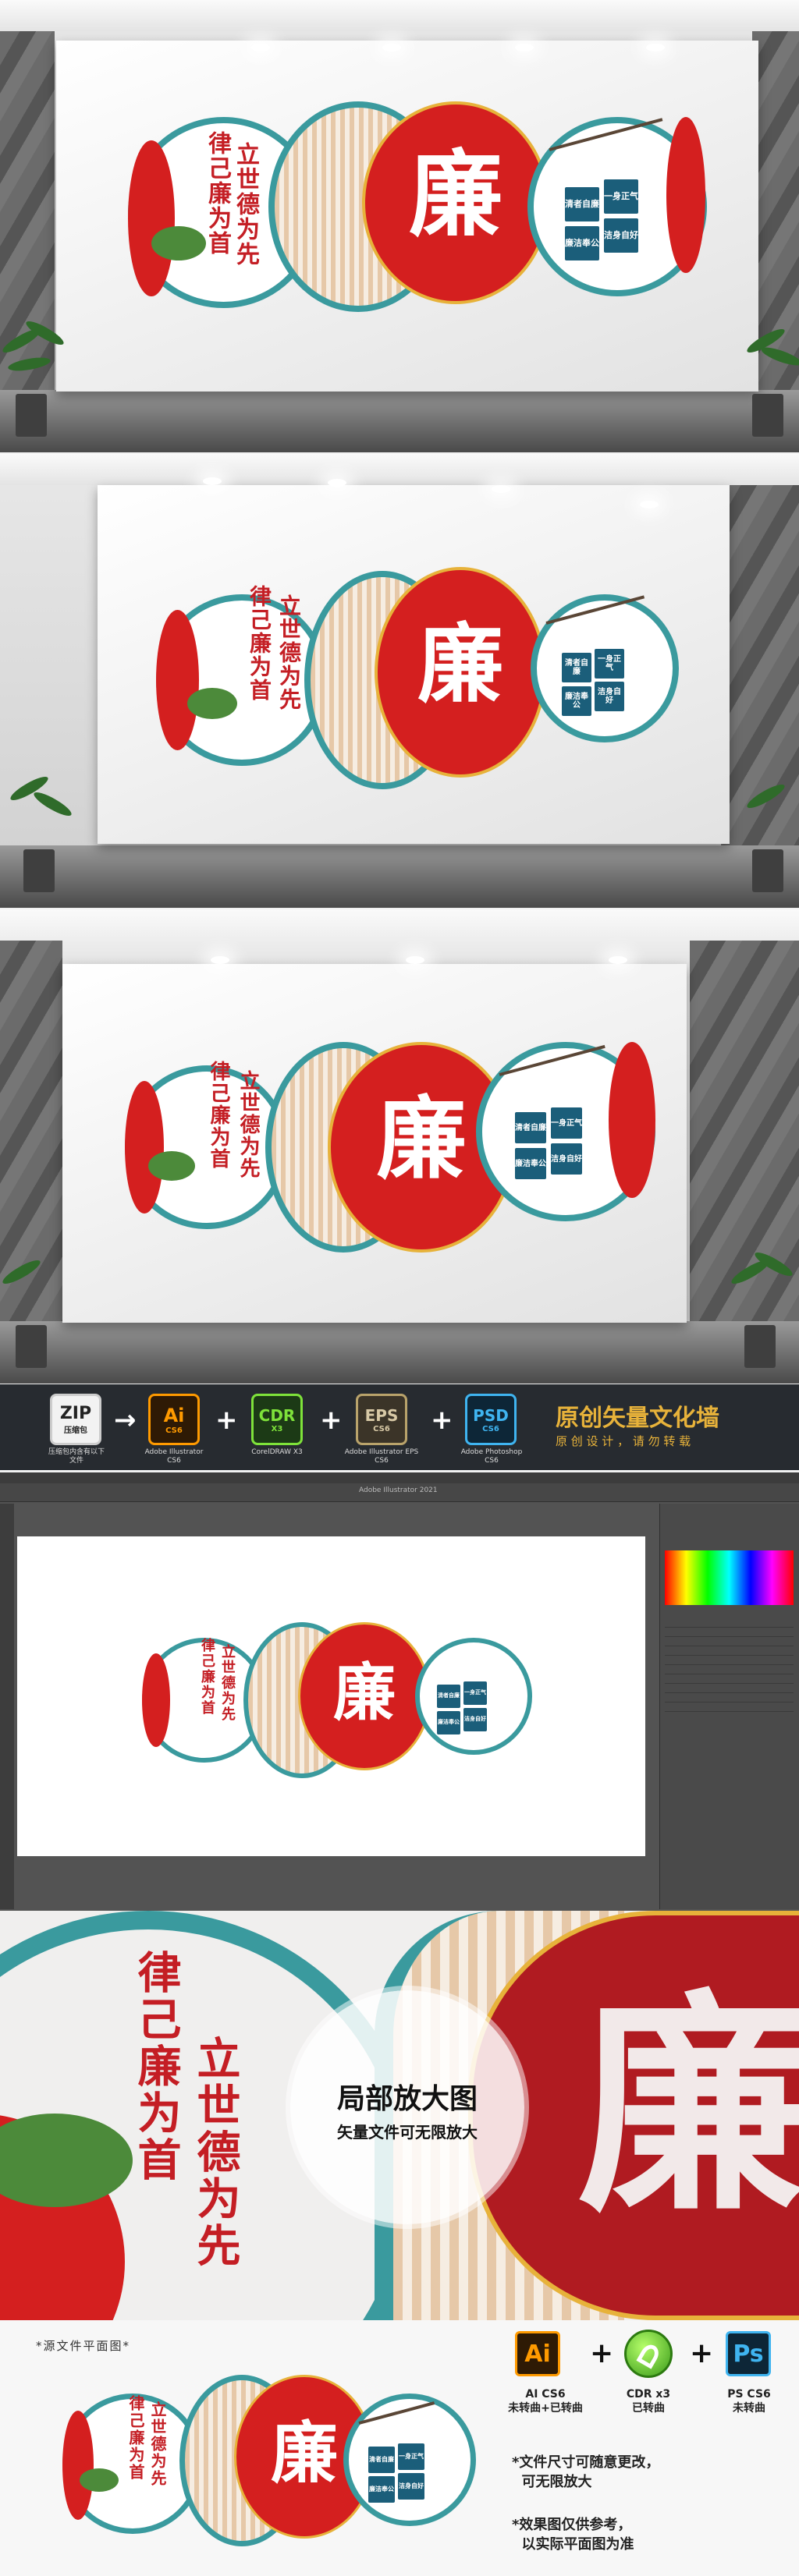 The height and width of the screenshot is (2576, 799). I want to click on cdr-caption: CDR x3 已转曲, so click(648, 2401).